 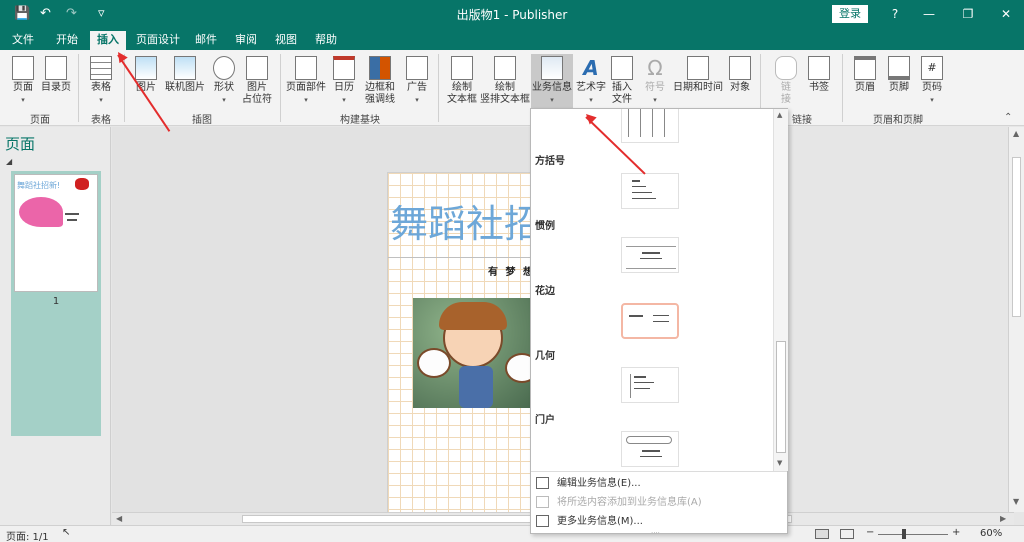 I want to click on customize-quick-access-icon: ▿, so click(x=101, y=13).